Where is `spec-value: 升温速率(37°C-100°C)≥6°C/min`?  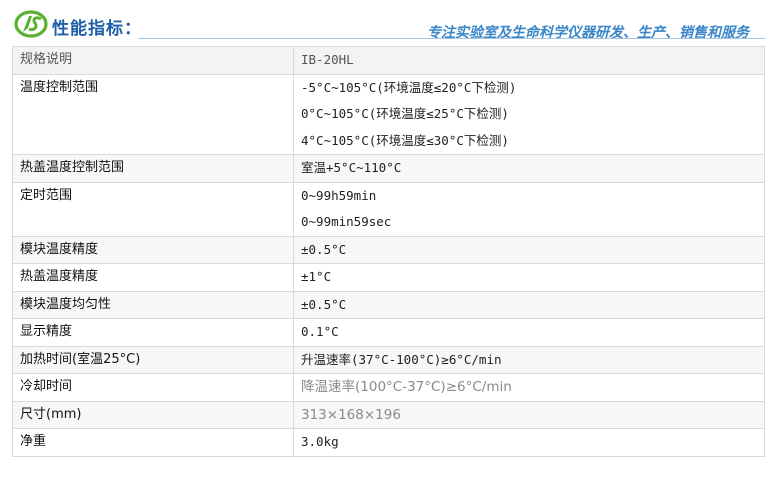
spec-value: 升温速率(37°C-100°C)≥6°C/min is located at coordinates (529, 359).